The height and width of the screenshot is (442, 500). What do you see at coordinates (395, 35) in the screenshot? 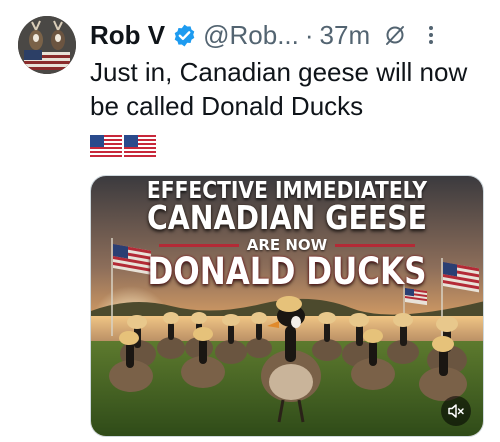
I see `grok-icon` at bounding box center [395, 35].